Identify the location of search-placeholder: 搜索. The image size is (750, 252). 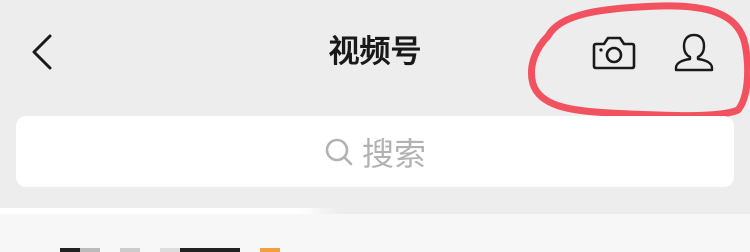
(393, 153).